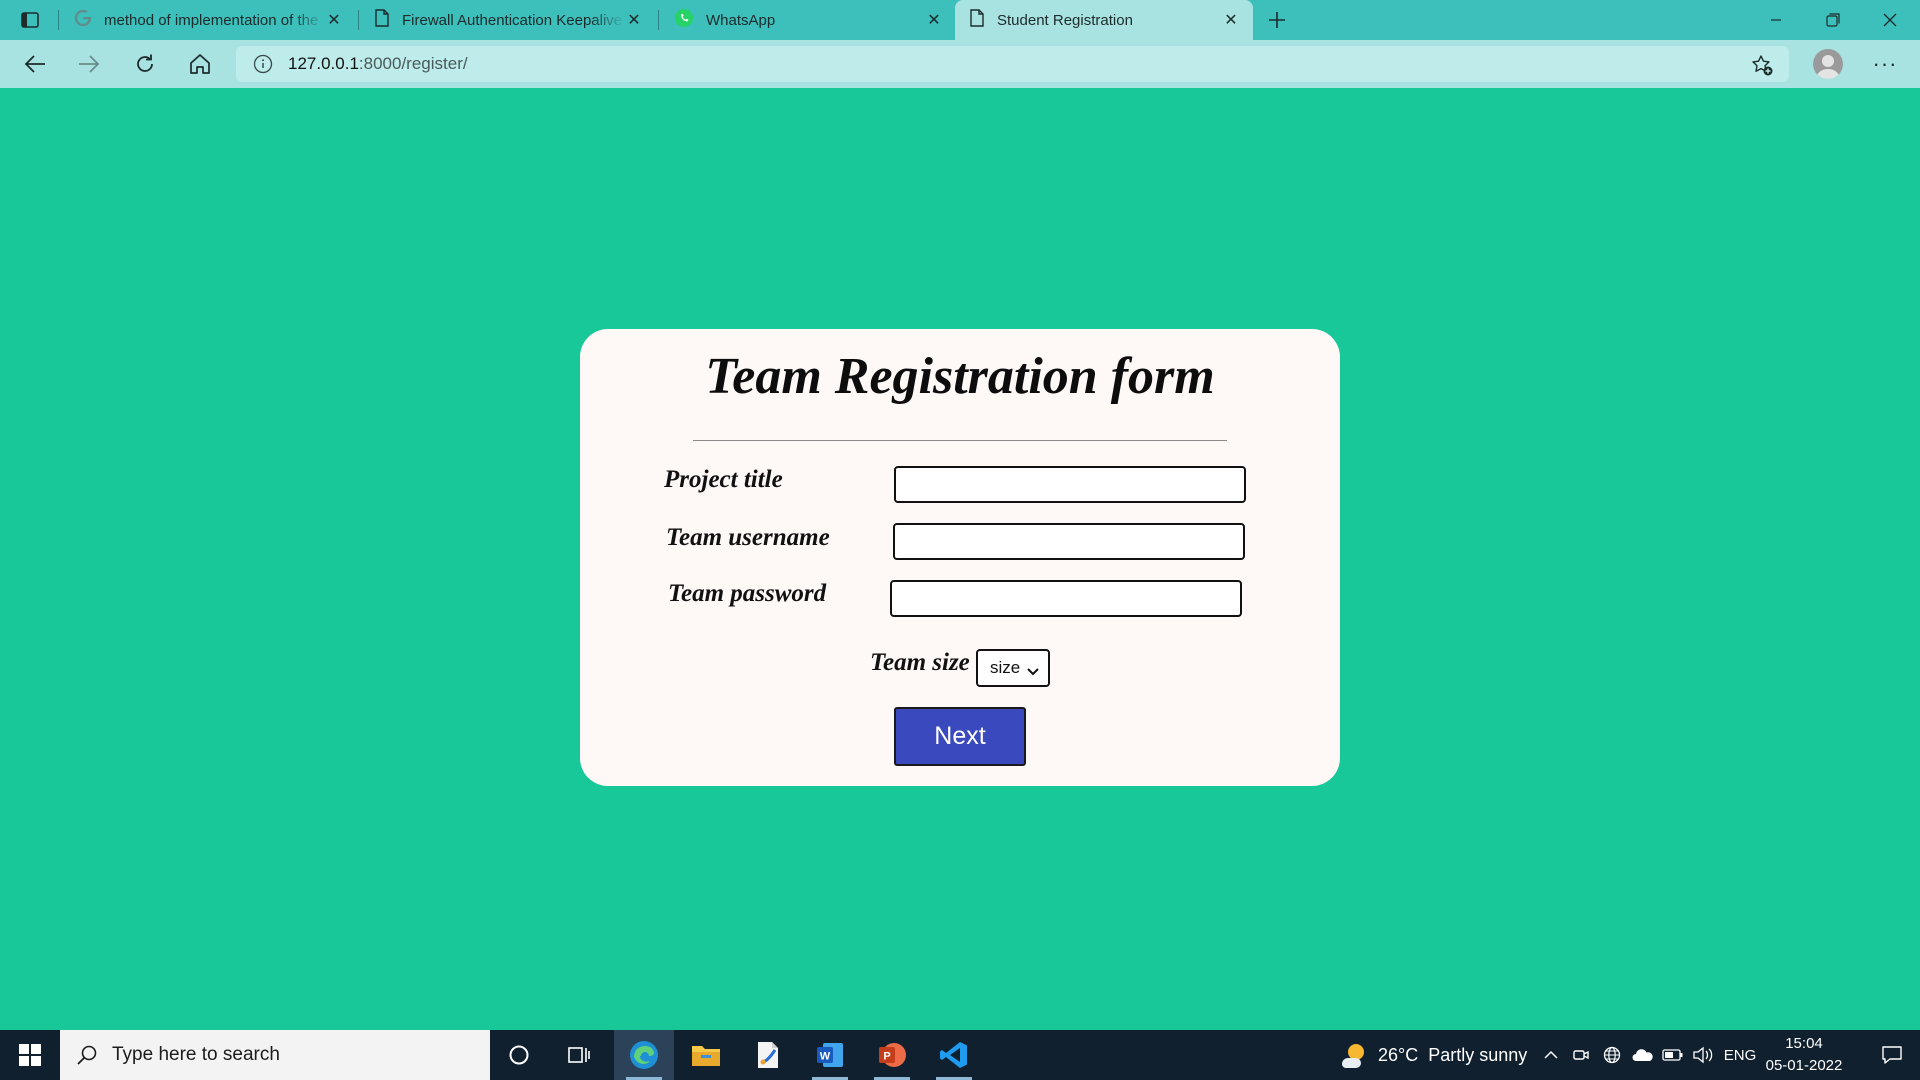 The image size is (1920, 1080). I want to click on search-placeholder: Type here to search, so click(196, 1054).